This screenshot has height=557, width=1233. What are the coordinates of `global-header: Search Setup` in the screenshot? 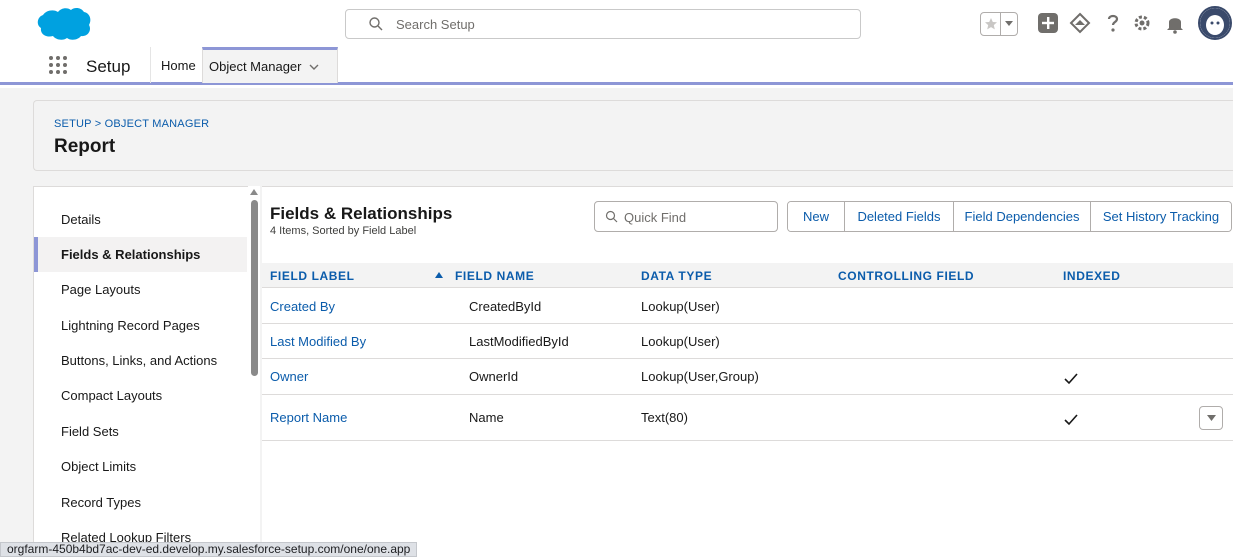 It's located at (616, 23).